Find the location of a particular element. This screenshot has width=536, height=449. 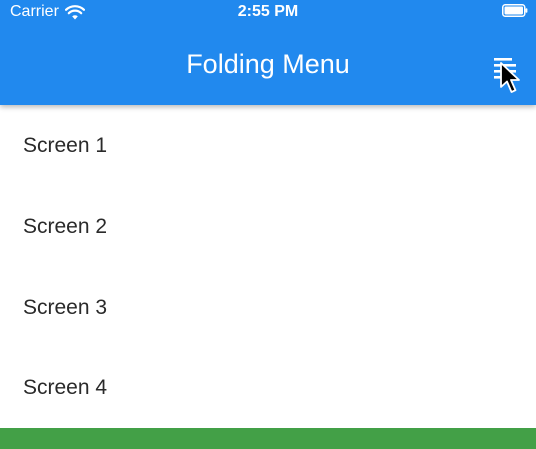

pointer-cursor-icon is located at coordinates (510, 77).